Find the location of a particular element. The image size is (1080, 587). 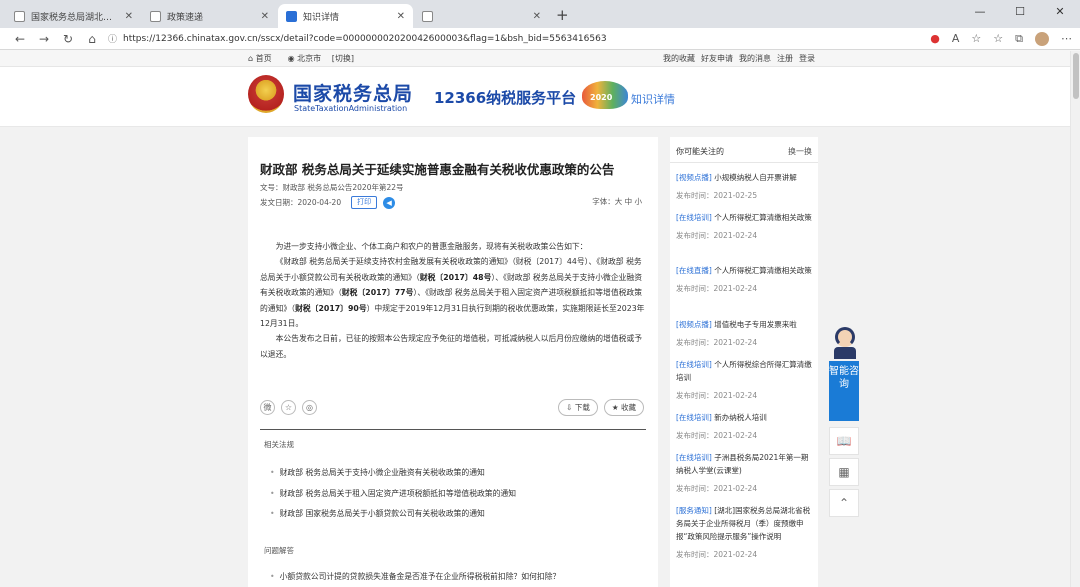

favorite-star-icon: ☆ is located at coordinates (976, 38).